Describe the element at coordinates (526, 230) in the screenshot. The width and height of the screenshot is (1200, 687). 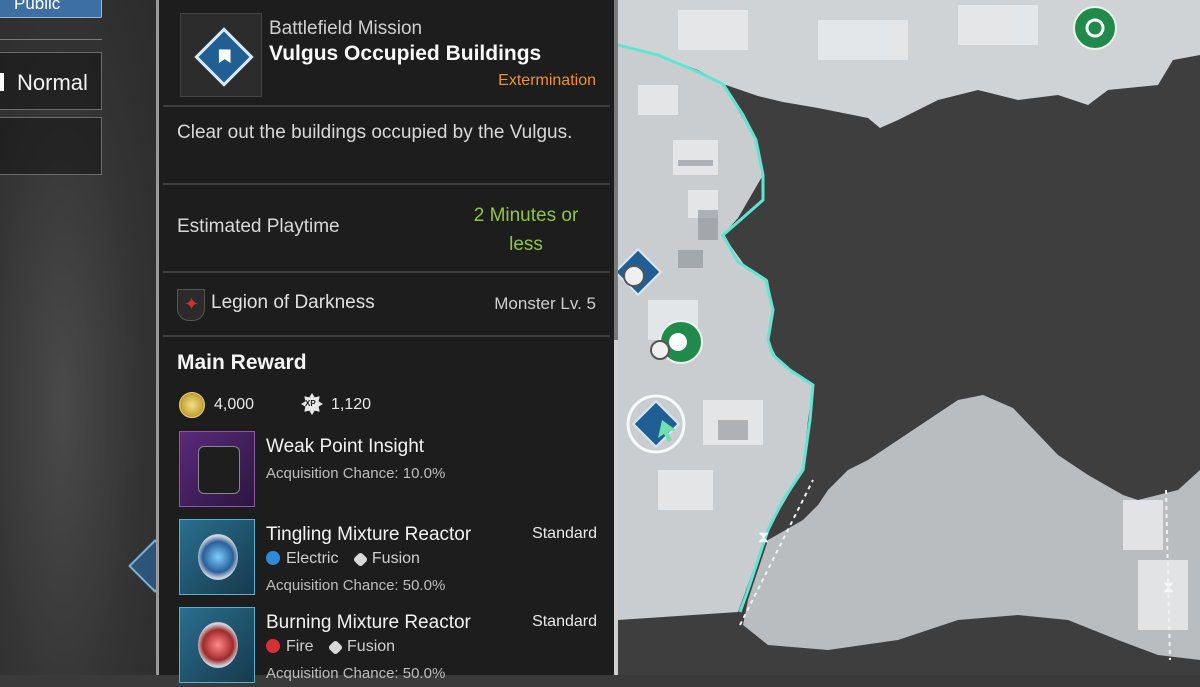
I see `est-playtime-value: 2 Minutes or less` at that location.